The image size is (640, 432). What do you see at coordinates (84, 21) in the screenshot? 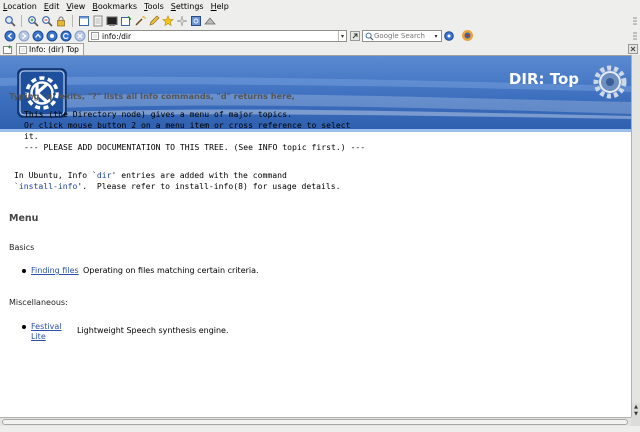
I see `window-icon` at bounding box center [84, 21].